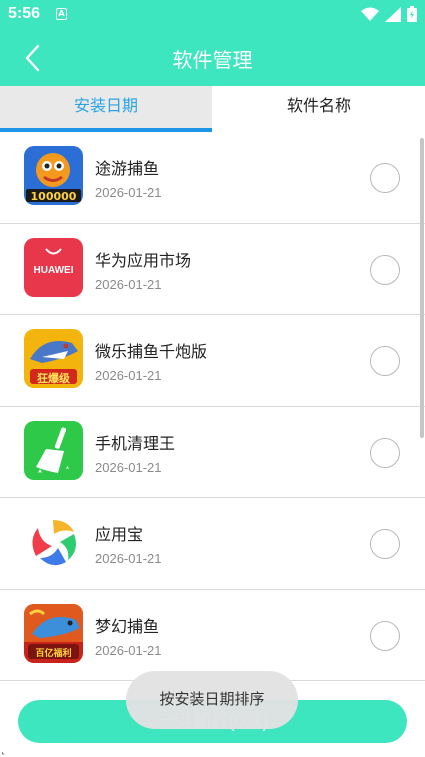  What do you see at coordinates (24, 13) in the screenshot?
I see `status-time: 5:56` at bounding box center [24, 13].